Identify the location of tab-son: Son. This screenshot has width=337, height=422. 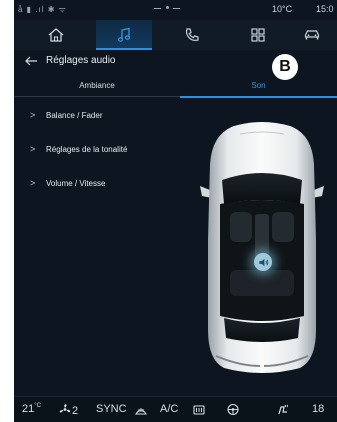
(258, 86).